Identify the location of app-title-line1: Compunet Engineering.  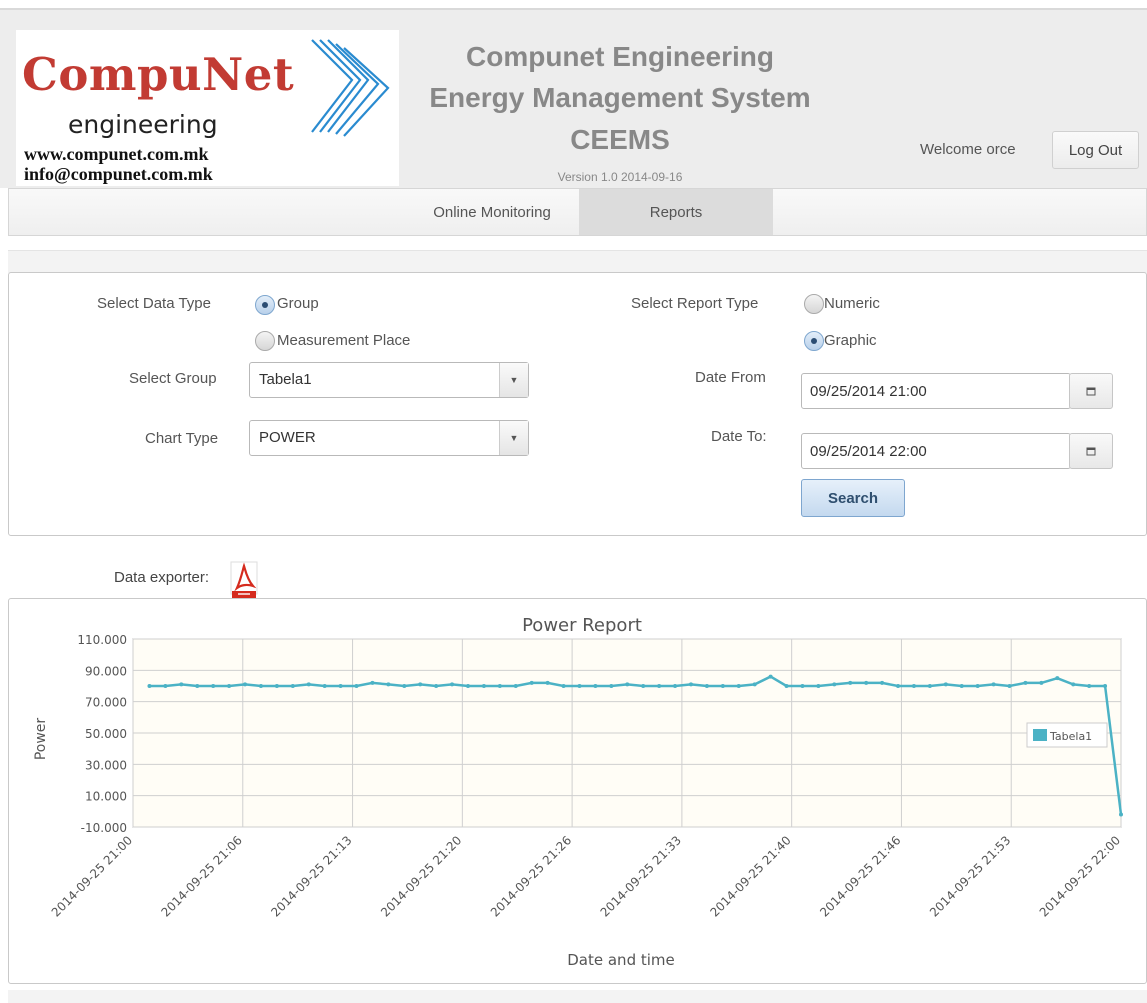
(620, 56).